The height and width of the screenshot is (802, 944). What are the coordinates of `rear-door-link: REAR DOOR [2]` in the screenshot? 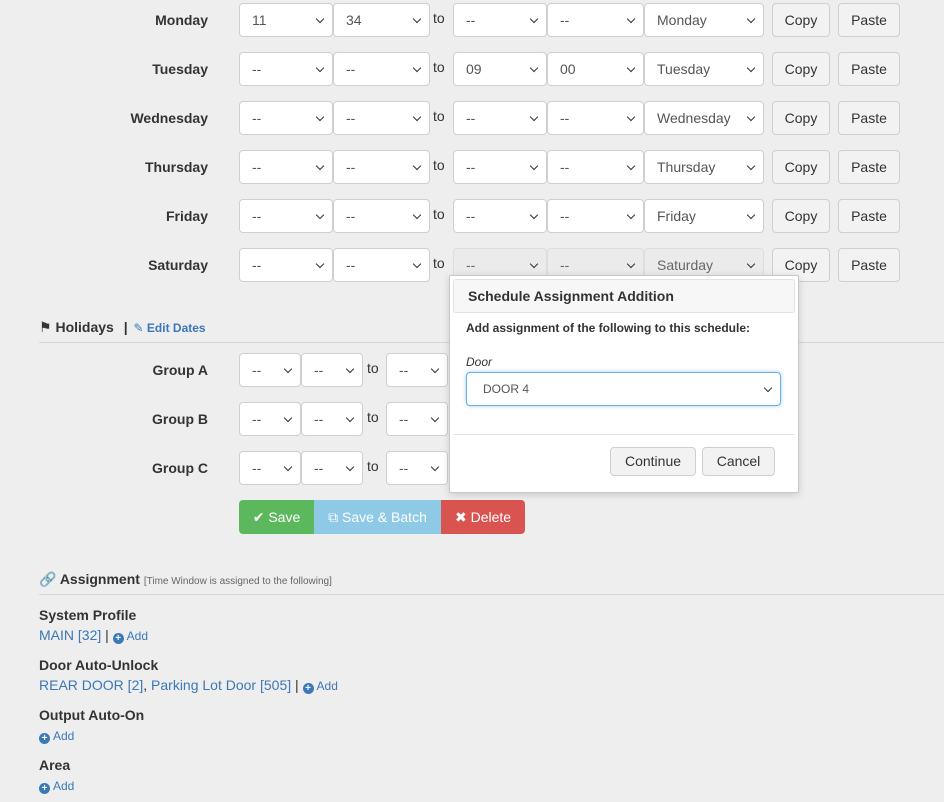 It's located at (91, 685).